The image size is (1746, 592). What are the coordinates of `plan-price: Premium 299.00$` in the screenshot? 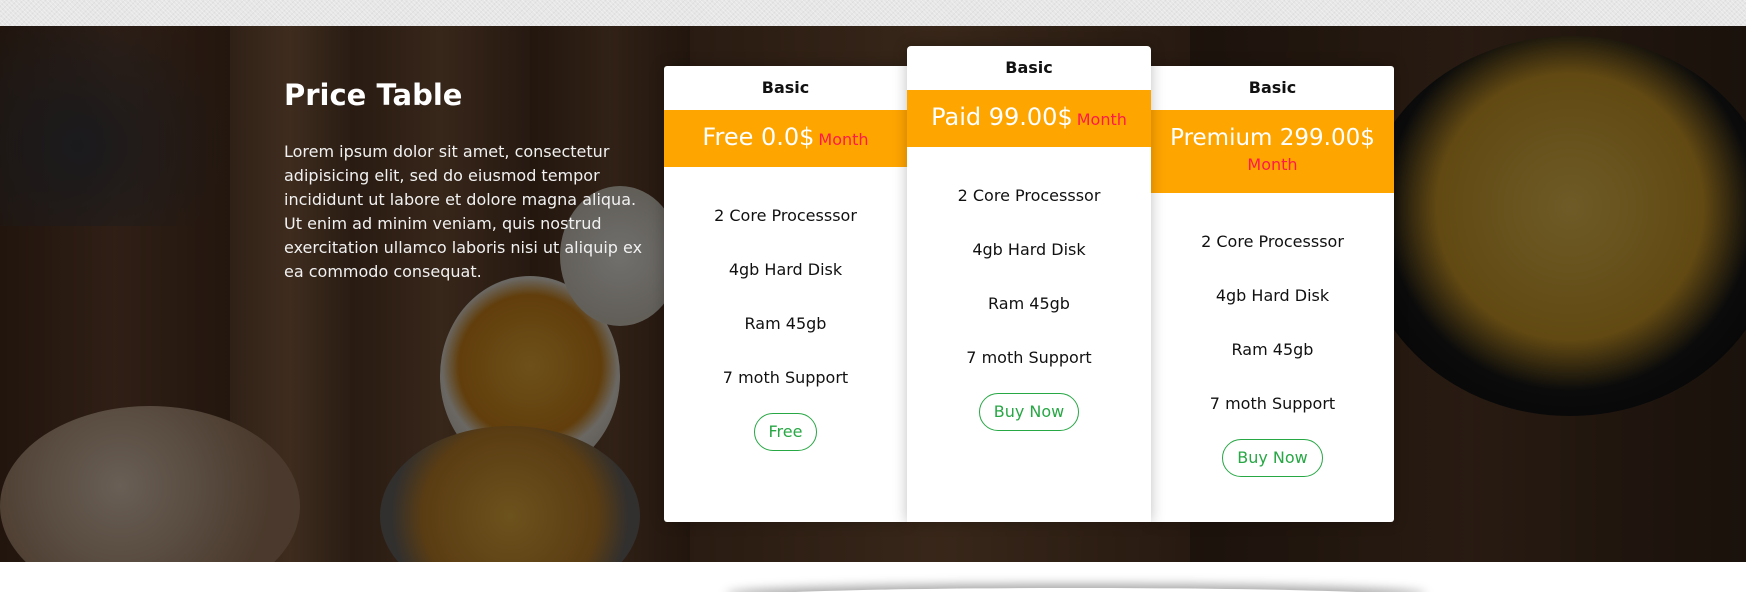 It's located at (1272, 138).